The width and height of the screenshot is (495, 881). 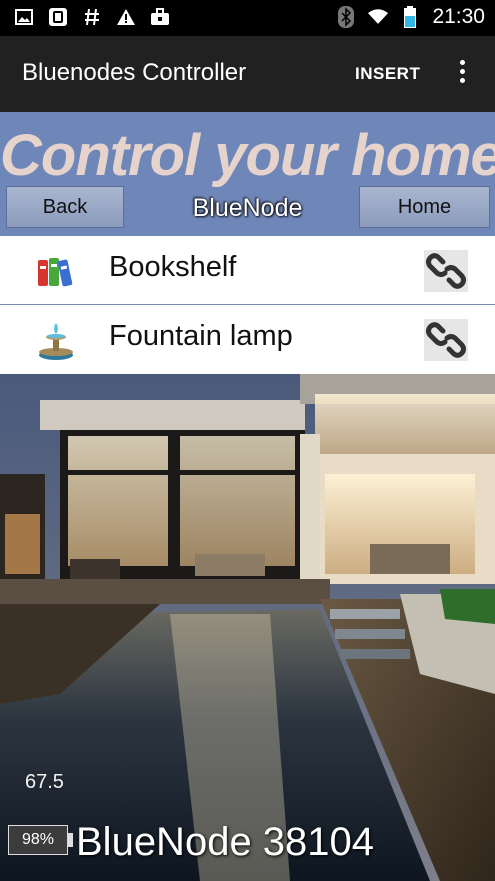 What do you see at coordinates (56, 272) in the screenshot?
I see `books-icon` at bounding box center [56, 272].